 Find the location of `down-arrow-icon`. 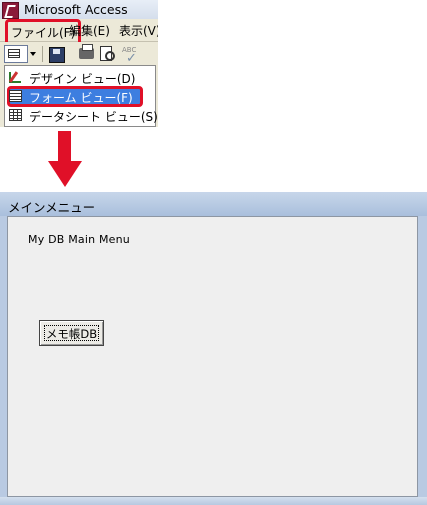

down-arrow-icon is located at coordinates (64, 146).